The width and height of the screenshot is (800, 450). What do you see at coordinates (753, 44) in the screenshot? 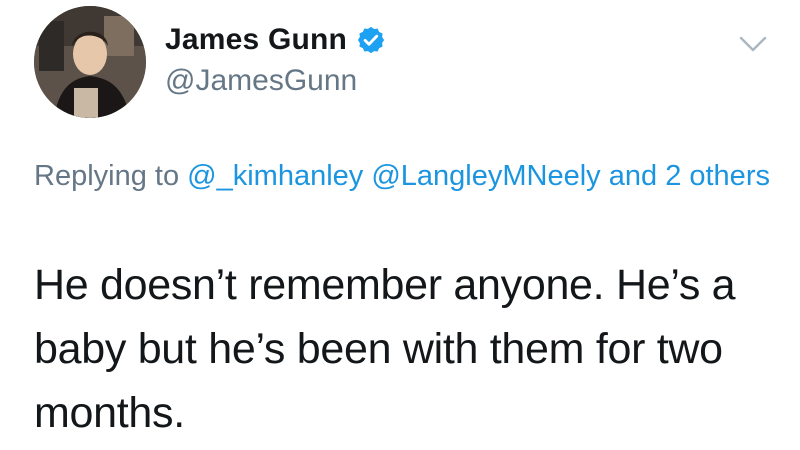
I see `chevron-down-icon` at bounding box center [753, 44].